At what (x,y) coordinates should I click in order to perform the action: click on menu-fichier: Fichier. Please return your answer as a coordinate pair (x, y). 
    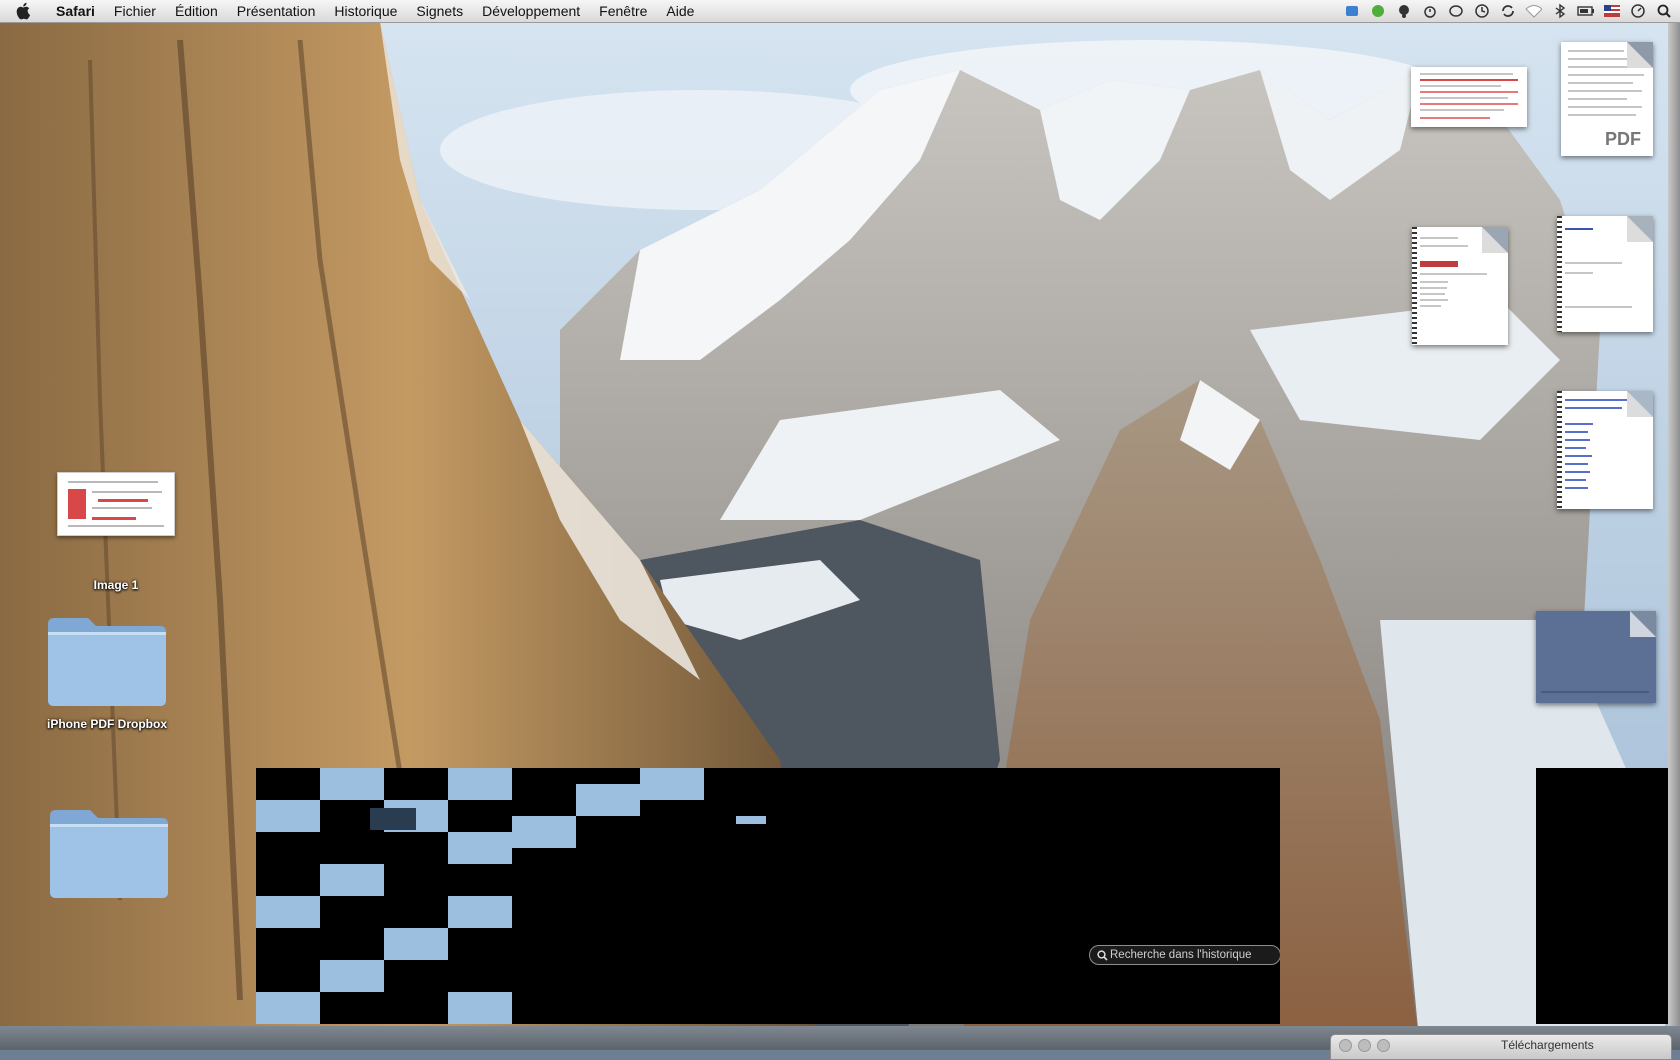
    Looking at the image, I should click on (135, 11).